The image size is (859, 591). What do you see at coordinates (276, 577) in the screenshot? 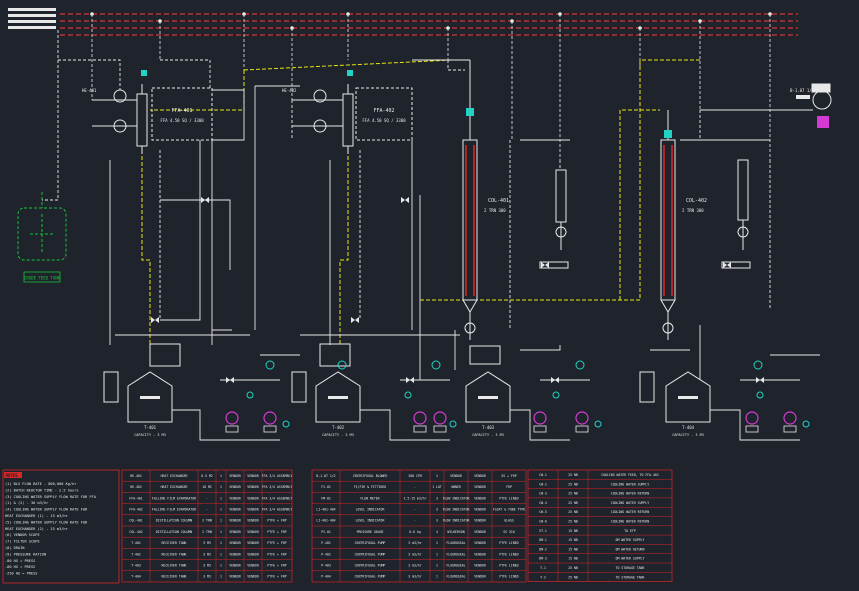
I see `table-cell: PTFE + FRP` at bounding box center [276, 577].